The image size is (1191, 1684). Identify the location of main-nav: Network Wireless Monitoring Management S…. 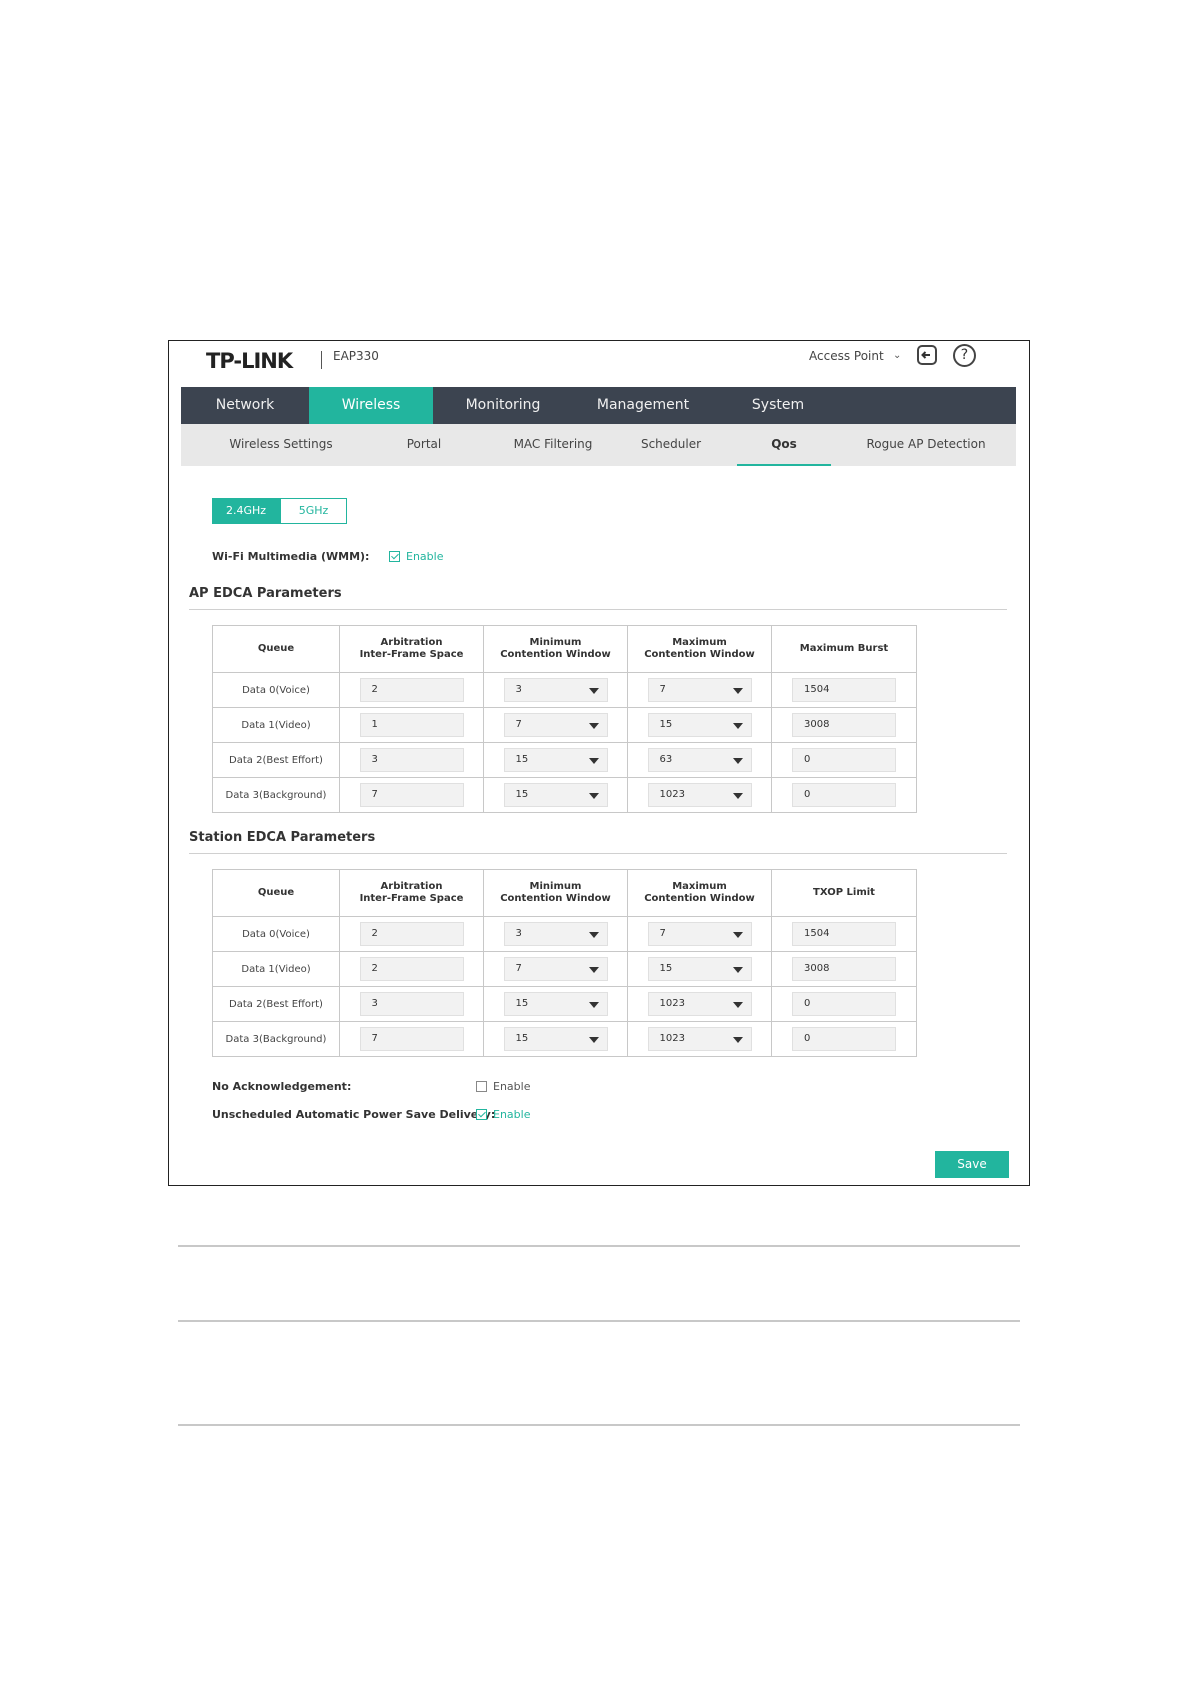
(598, 405).